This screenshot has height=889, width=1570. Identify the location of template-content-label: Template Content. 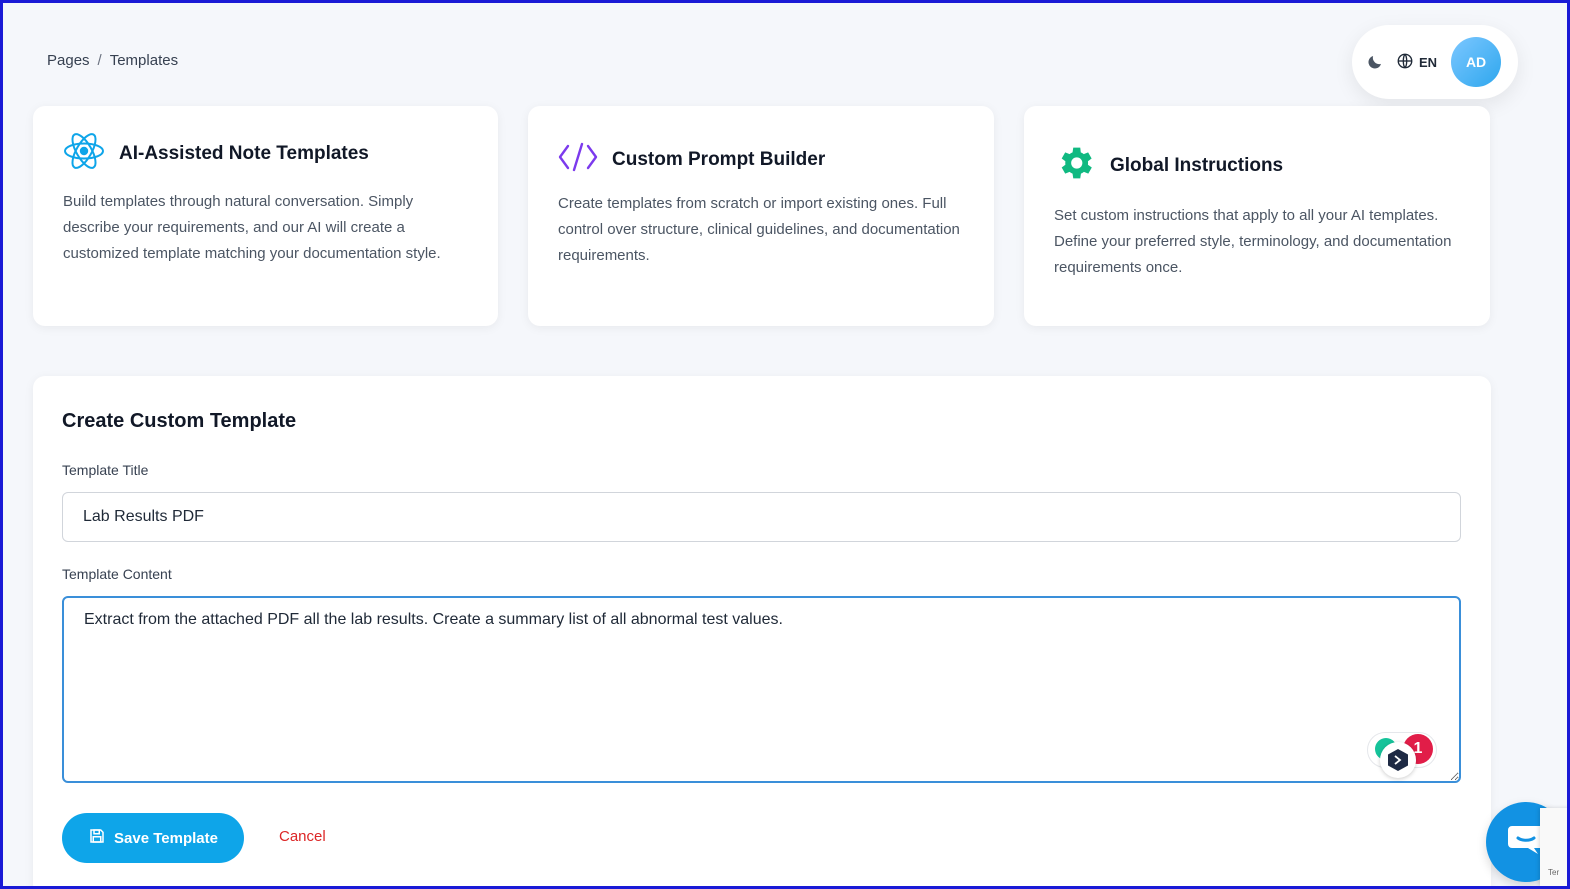
(117, 574).